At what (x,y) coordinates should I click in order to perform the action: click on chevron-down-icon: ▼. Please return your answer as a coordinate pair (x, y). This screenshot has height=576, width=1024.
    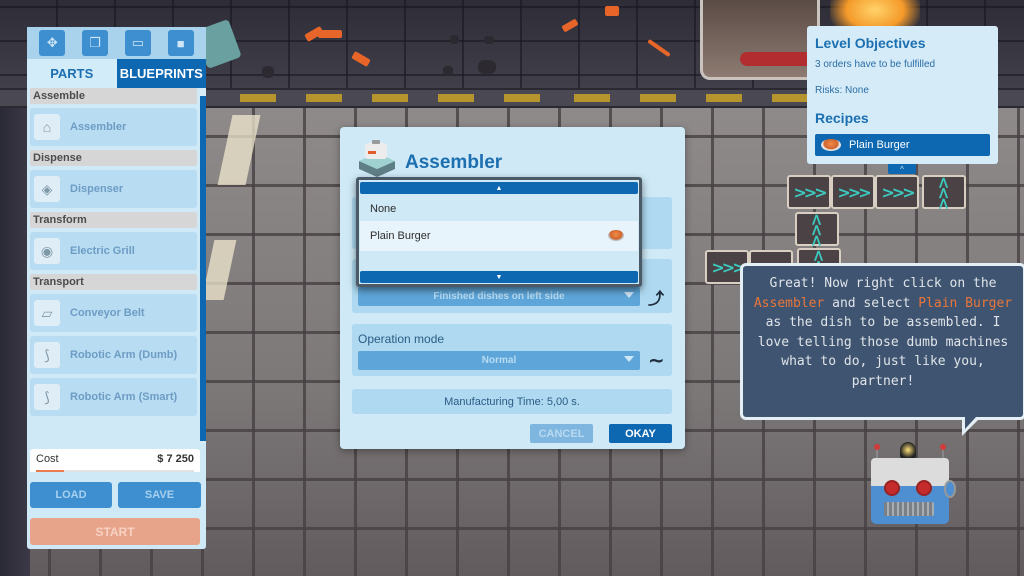
    Looking at the image, I should click on (499, 277).